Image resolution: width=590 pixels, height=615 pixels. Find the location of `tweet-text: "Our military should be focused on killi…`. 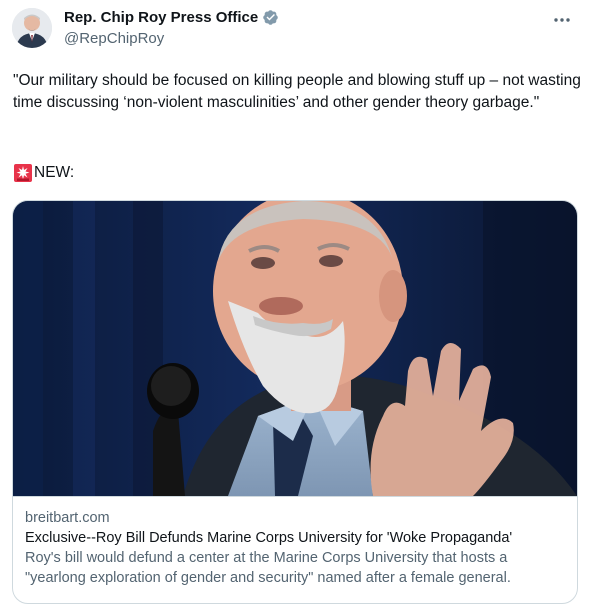

tweet-text: "Our military should be focused on killi… is located at coordinates (297, 91).